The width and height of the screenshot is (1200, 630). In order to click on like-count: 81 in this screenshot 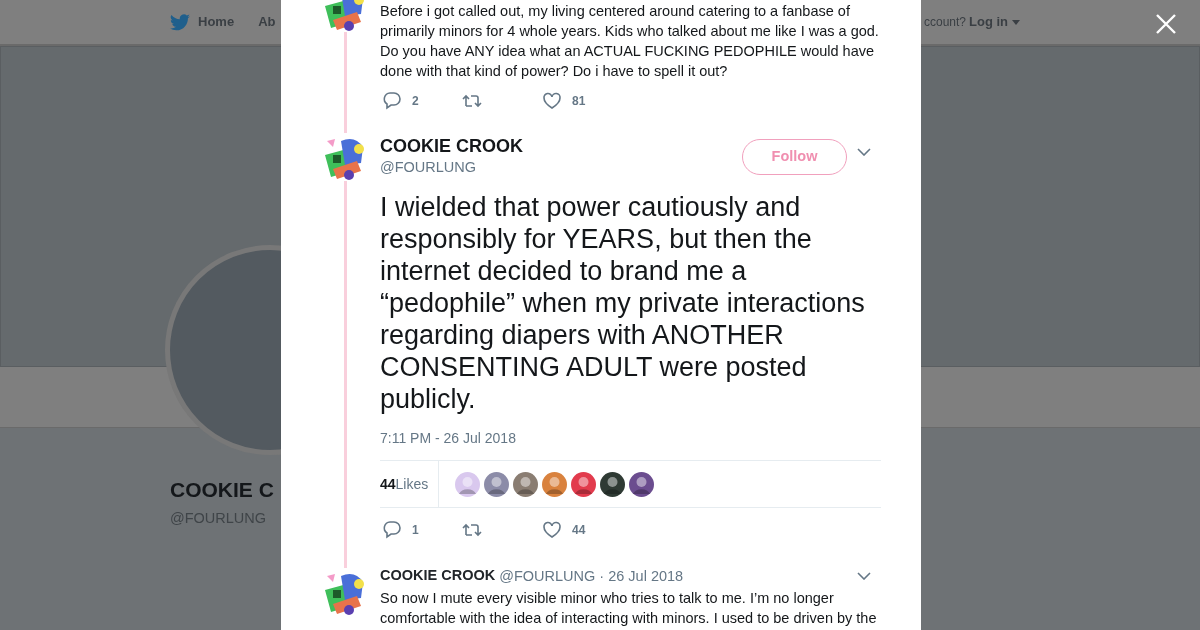, I will do `click(579, 101)`.